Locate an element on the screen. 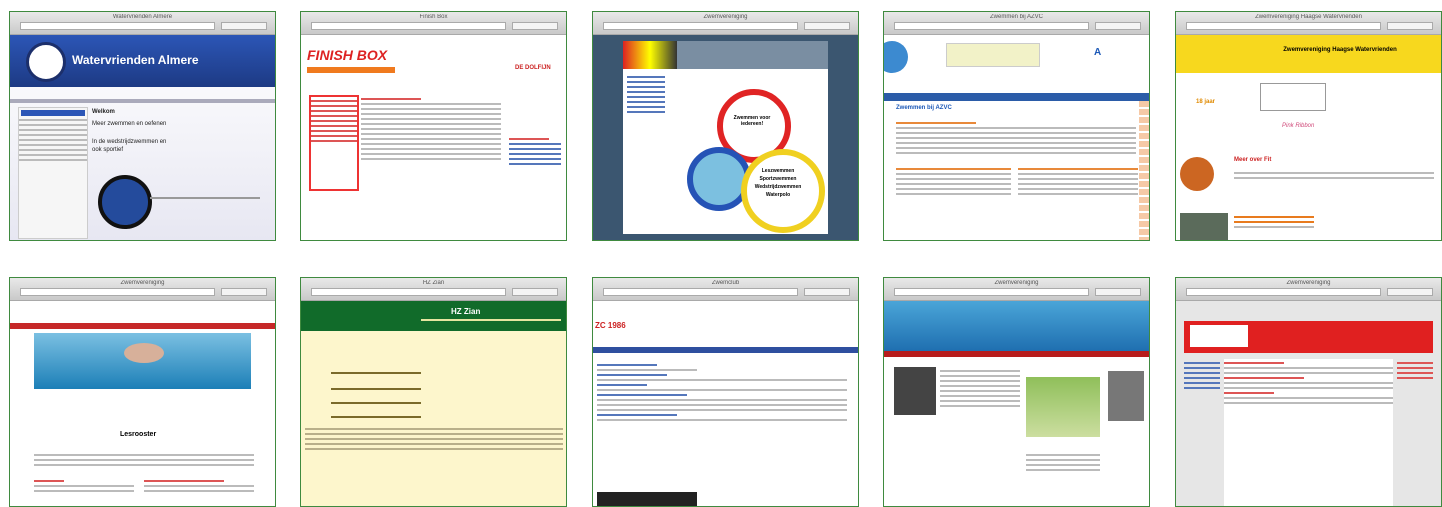 This screenshot has width=1442, height=507. pool-banner is located at coordinates (1016, 326).